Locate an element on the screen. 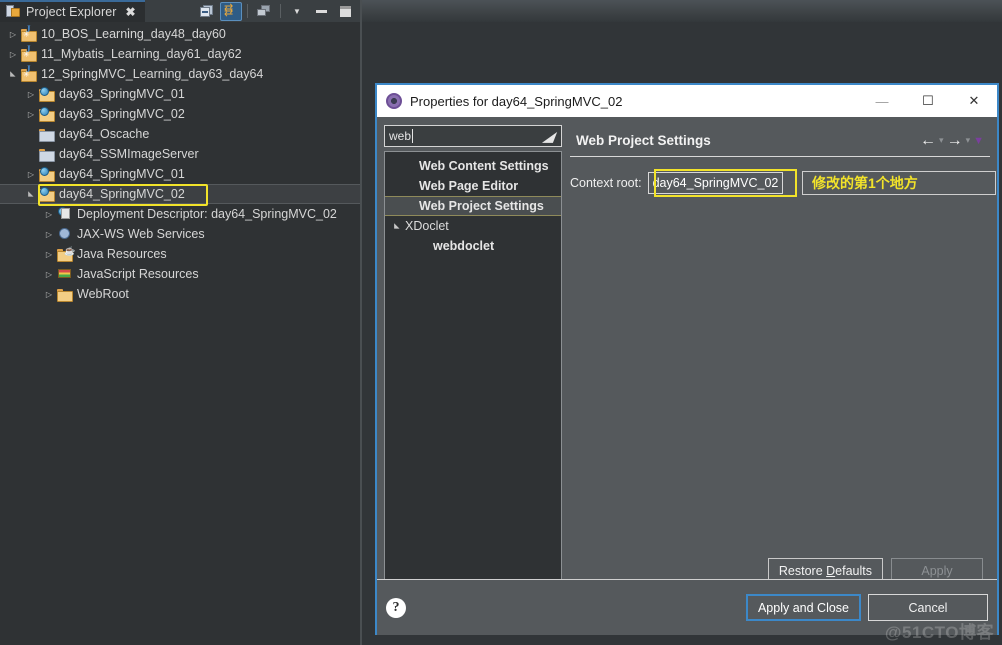 This screenshot has height=645, width=1002. view-menu-filter-icon is located at coordinates (264, 11).